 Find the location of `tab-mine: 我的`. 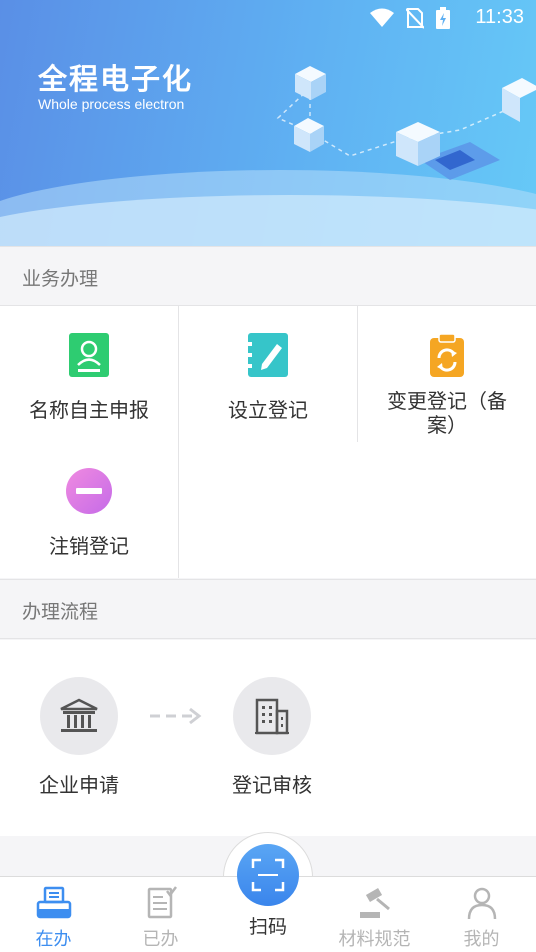

tab-mine: 我的 is located at coordinates (481, 914).